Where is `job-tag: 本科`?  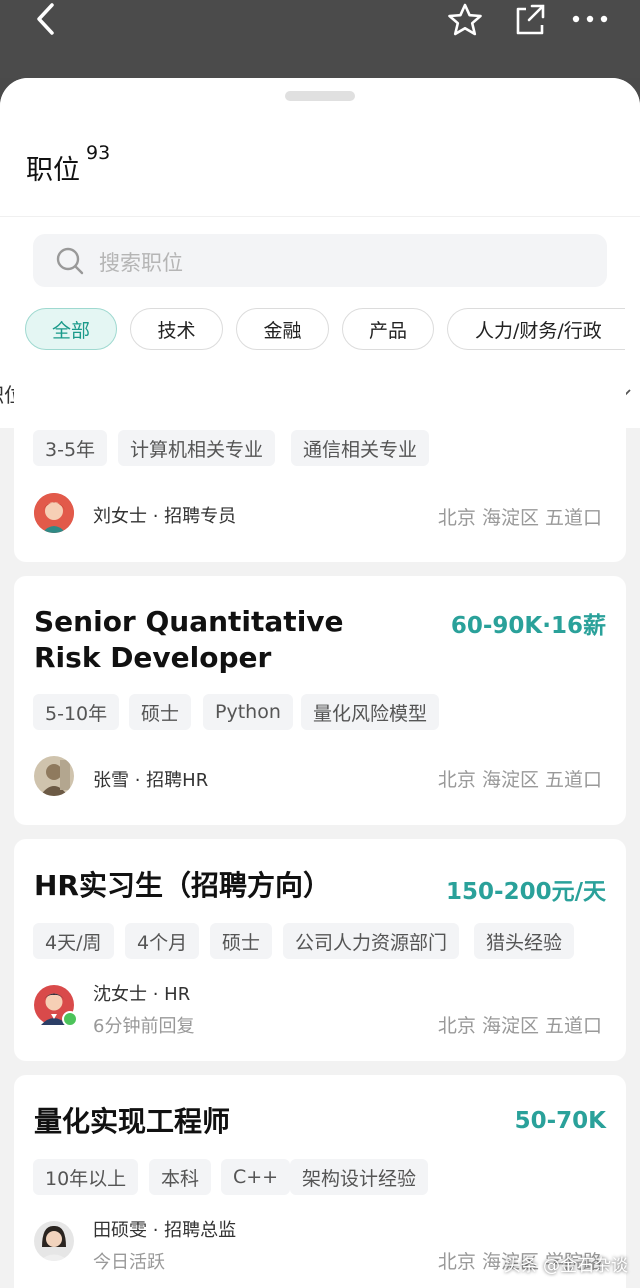 job-tag: 本科 is located at coordinates (180, 1177).